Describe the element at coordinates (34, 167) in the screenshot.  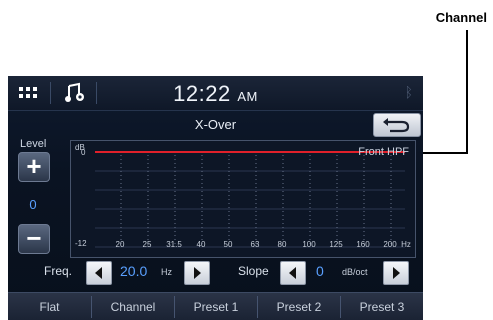
I see `level-up-button: +` at that location.